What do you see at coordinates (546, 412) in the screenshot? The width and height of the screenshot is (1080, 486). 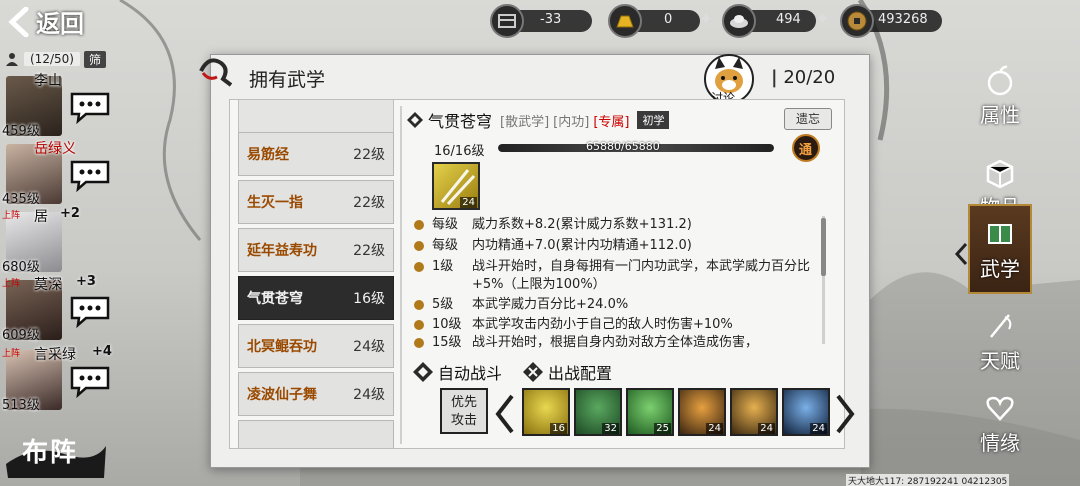 I see `equipped-skill-slot: 16` at bounding box center [546, 412].